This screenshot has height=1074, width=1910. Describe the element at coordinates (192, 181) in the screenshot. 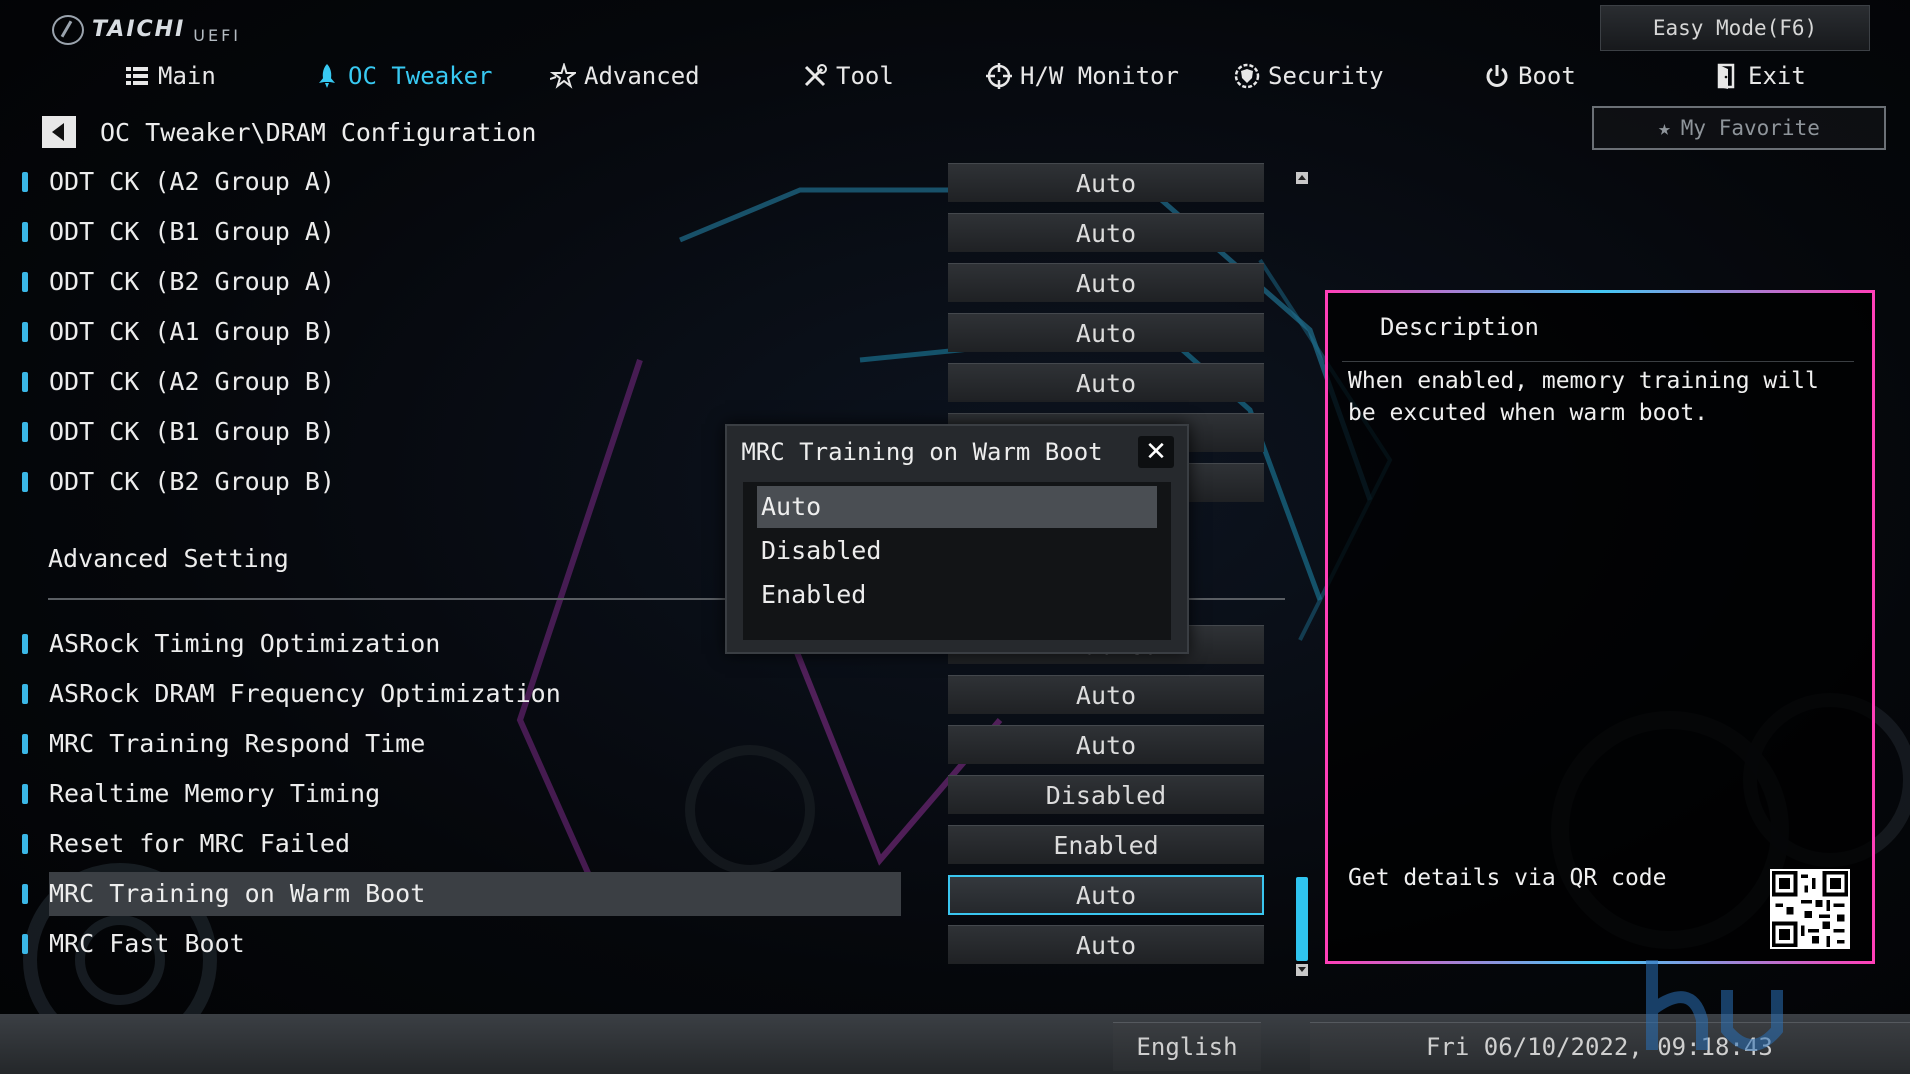

I see `setting-label: ODT CK (A2 Group A)` at that location.